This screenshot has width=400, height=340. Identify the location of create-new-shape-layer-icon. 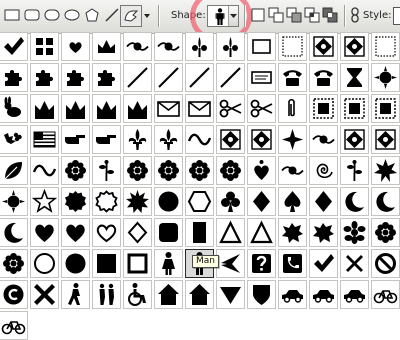
(258, 15).